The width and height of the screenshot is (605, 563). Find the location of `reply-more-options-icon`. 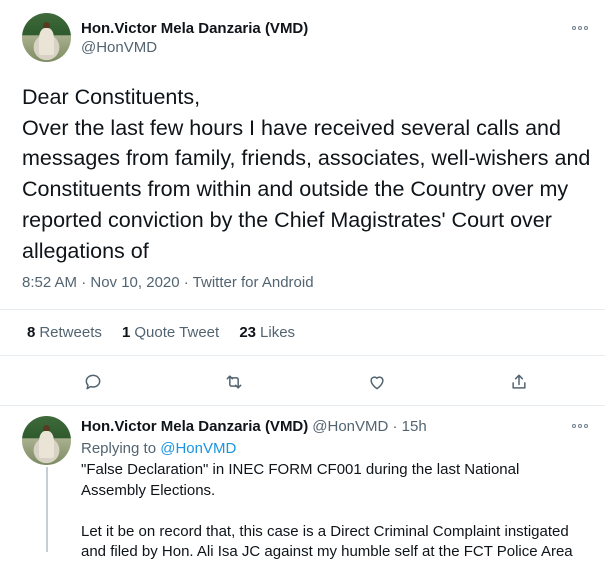

reply-more-options-icon is located at coordinates (581, 426).